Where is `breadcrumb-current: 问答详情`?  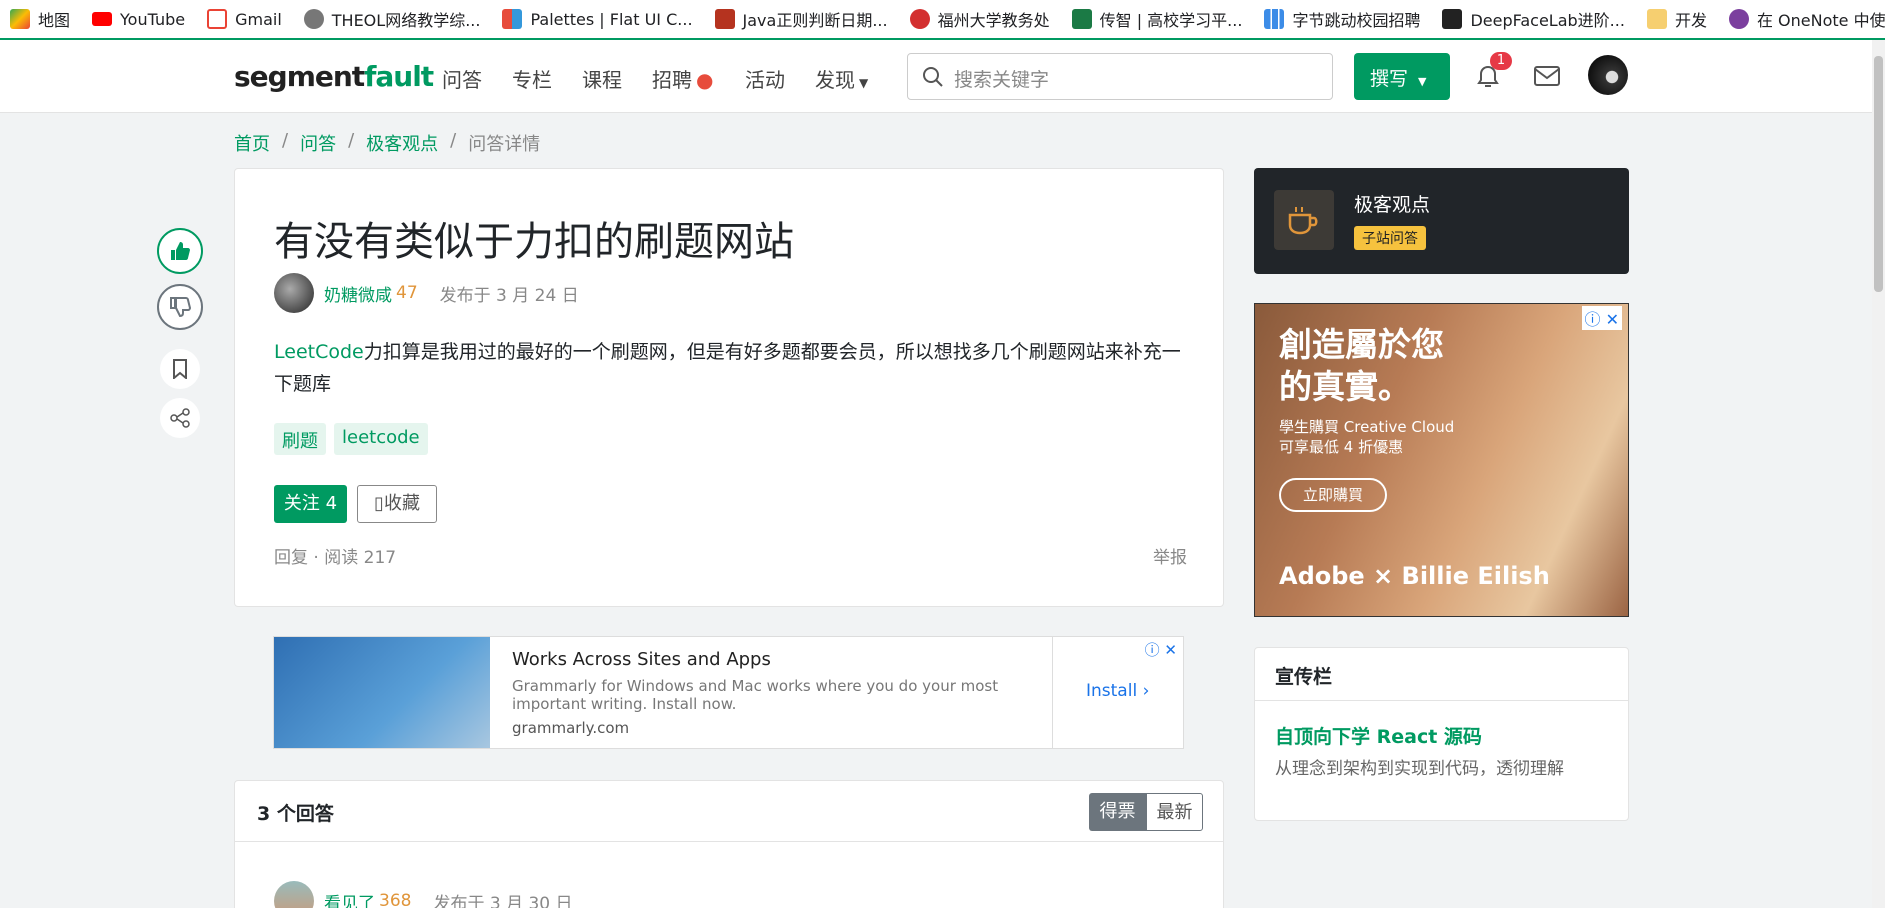
breadcrumb-current: 问答详情 is located at coordinates (504, 144).